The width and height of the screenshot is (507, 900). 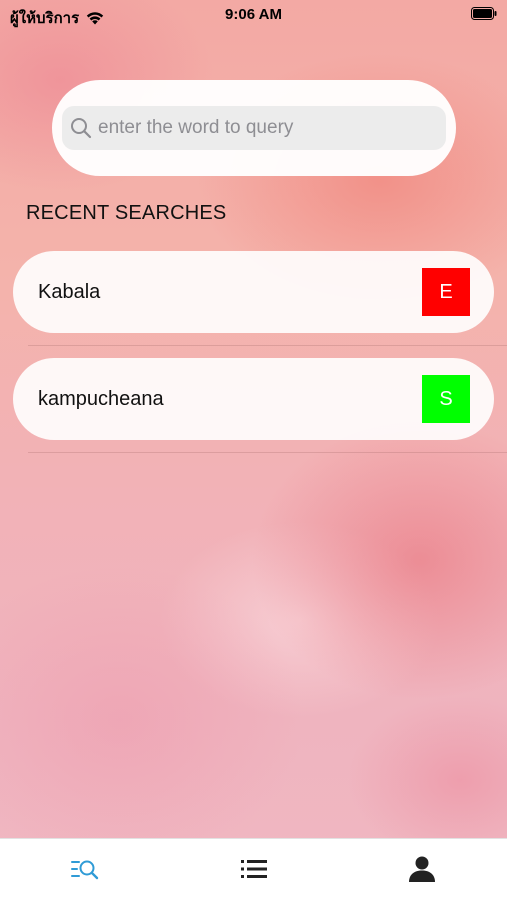 I want to click on status-time: 9:06 AM, so click(x=253, y=14).